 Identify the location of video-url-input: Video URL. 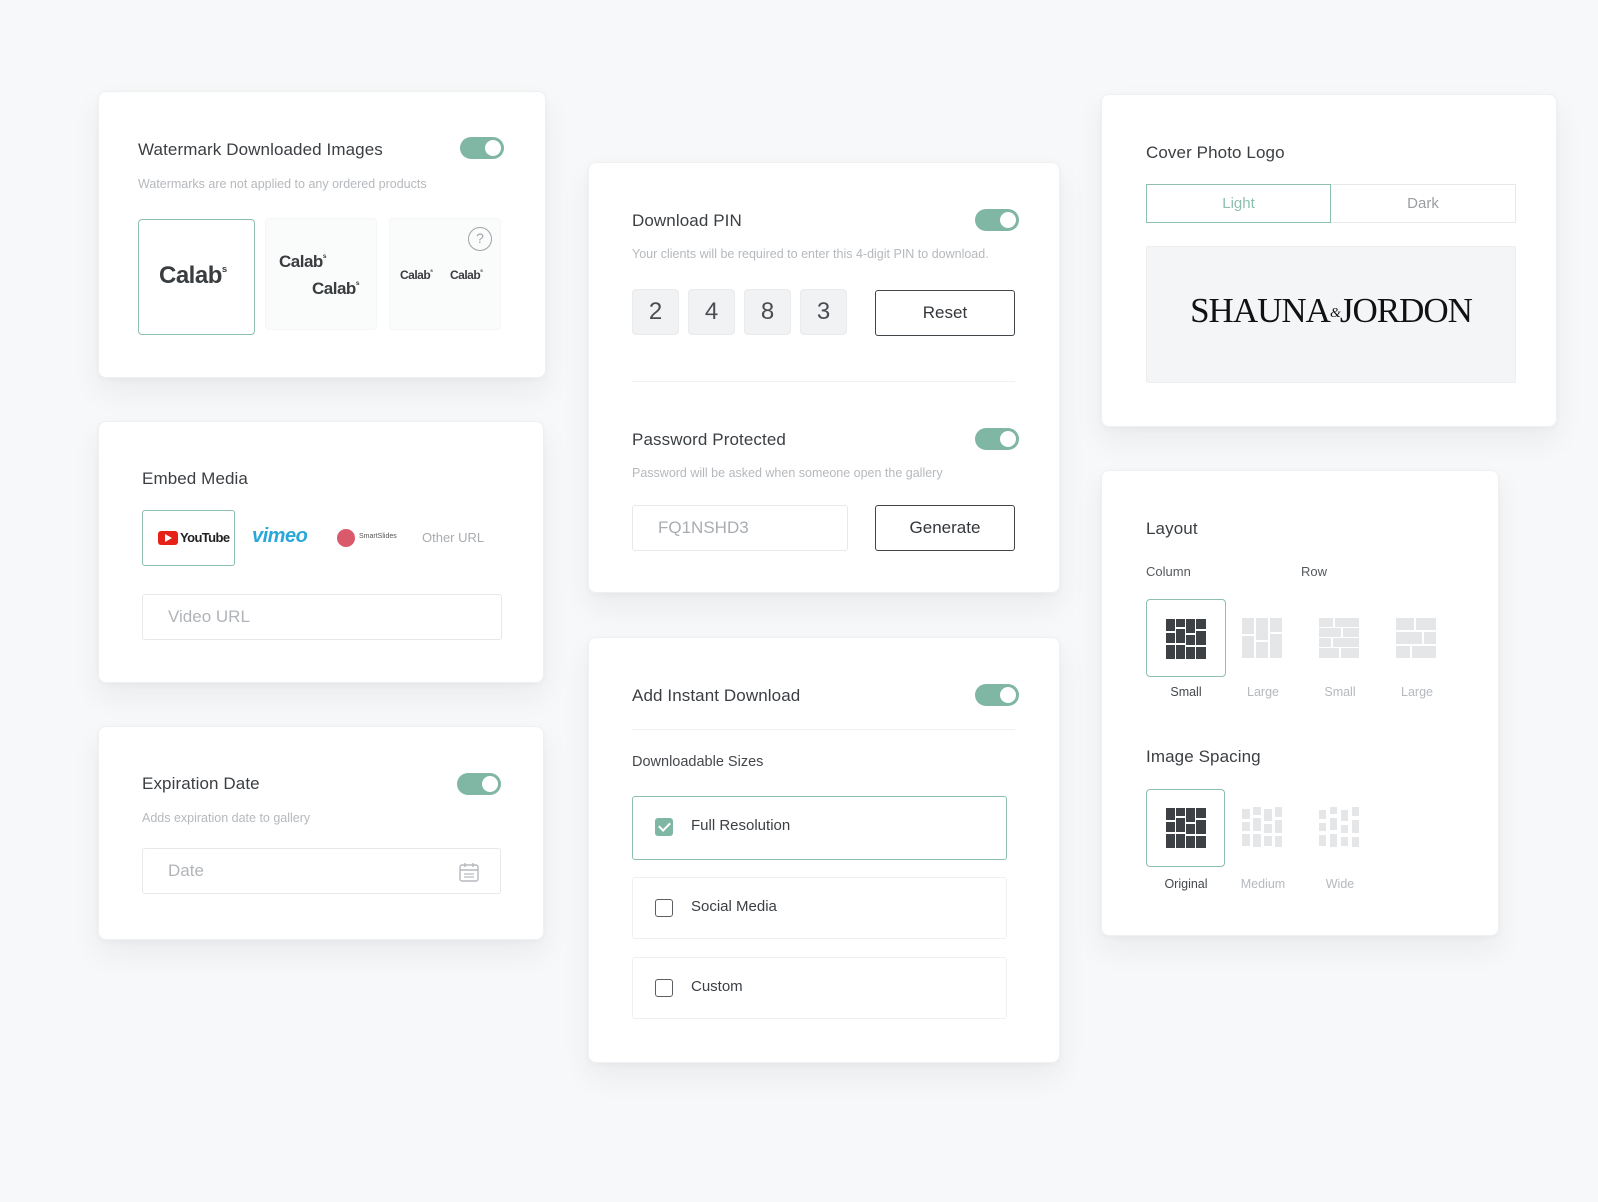
(322, 617).